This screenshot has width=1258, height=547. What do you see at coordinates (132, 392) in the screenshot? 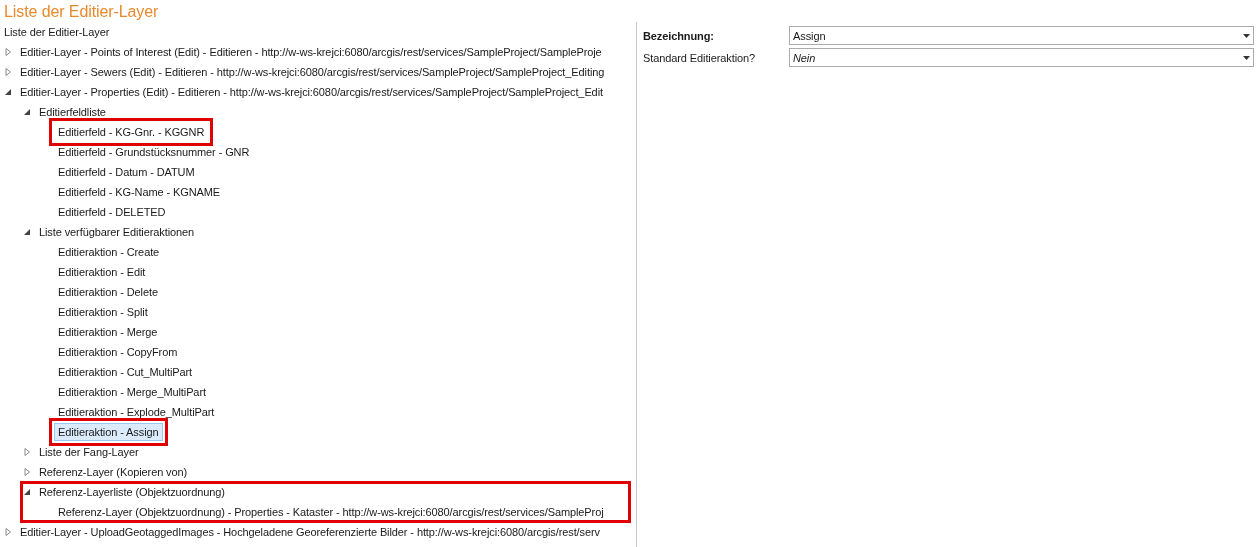
I see `tree-item: Editieraktion - Merge_MultiPart` at bounding box center [132, 392].